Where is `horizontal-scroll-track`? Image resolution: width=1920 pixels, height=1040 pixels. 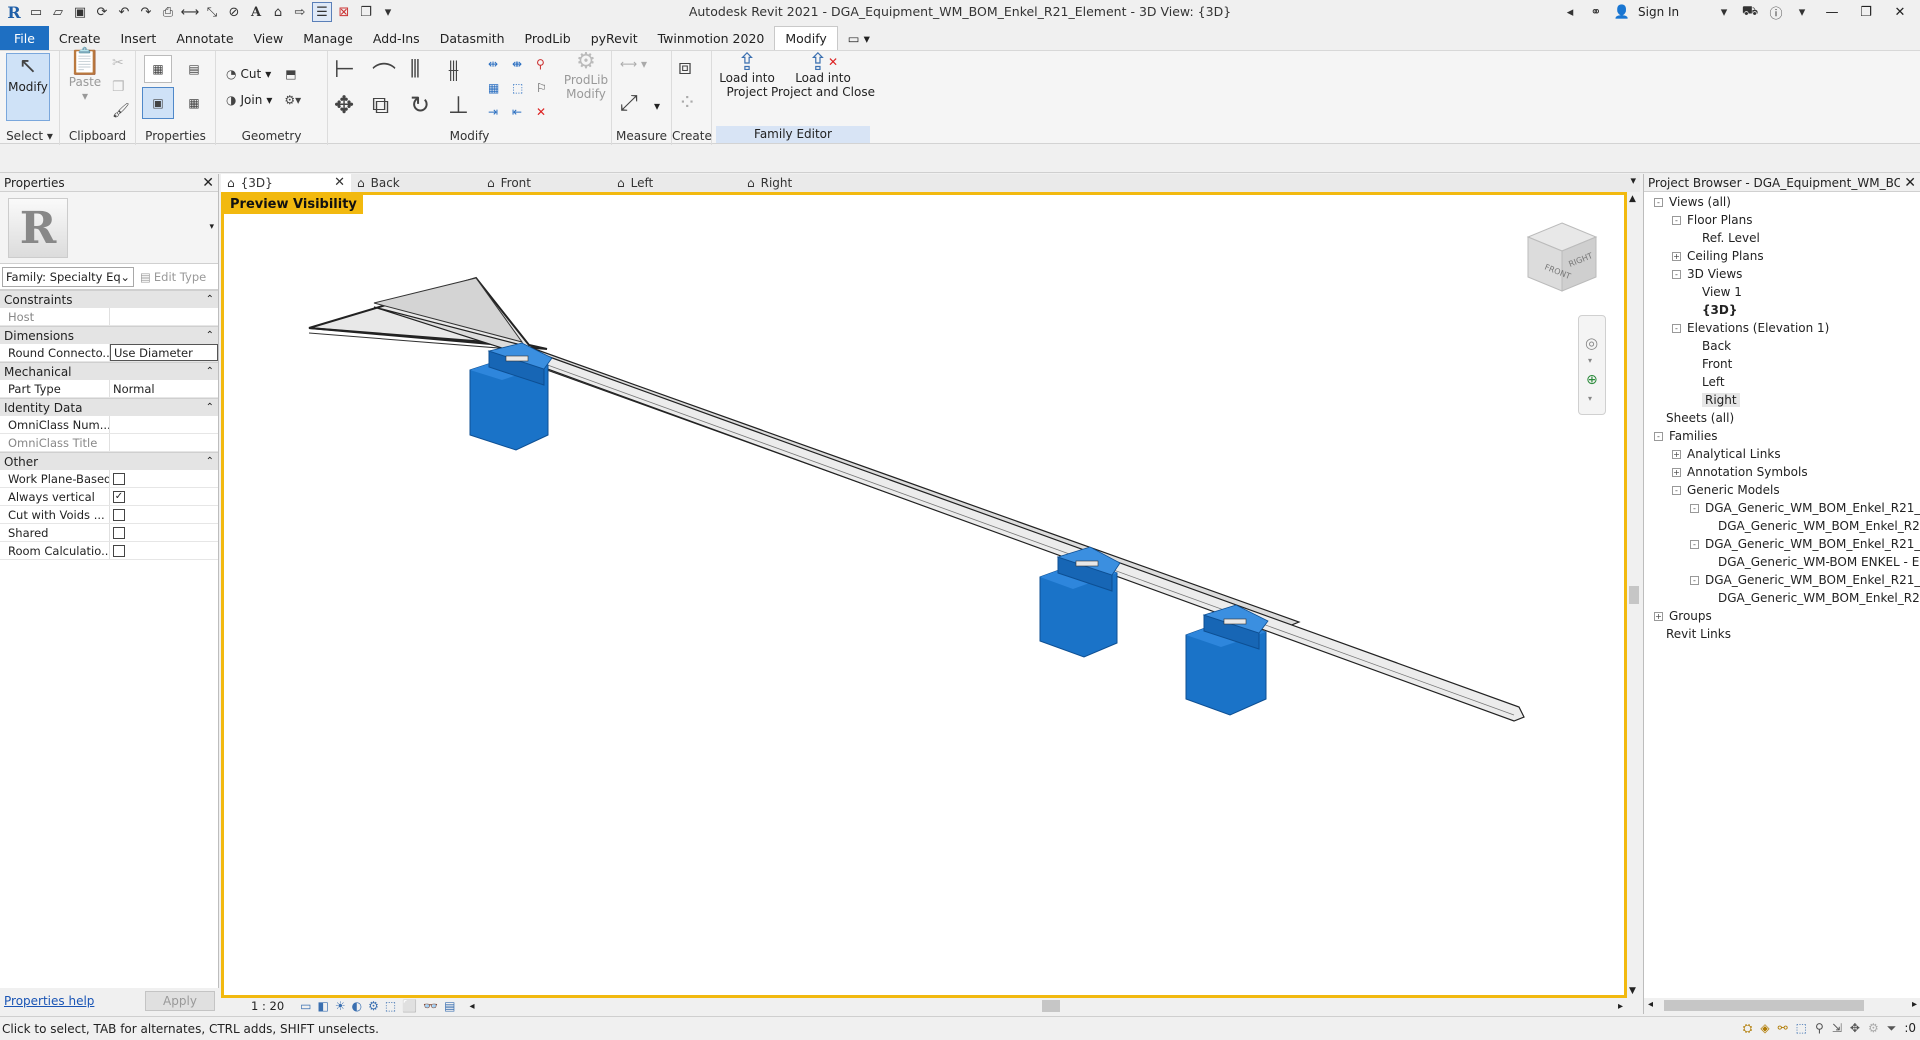
horizontal-scroll-track is located at coordinates (1046, 1006).